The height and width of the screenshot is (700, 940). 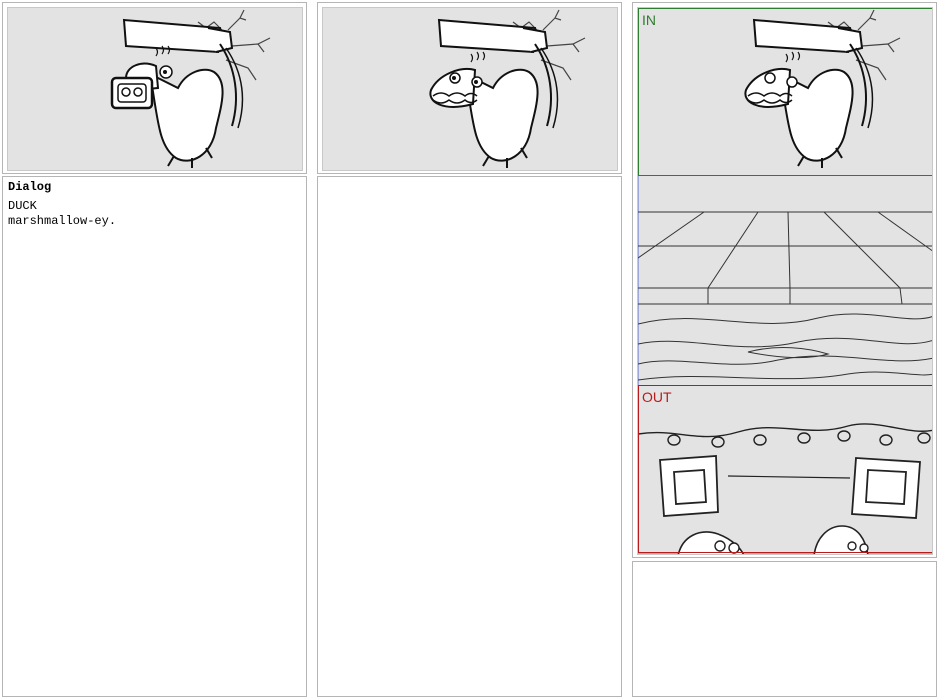 What do you see at coordinates (22, 206) in the screenshot?
I see `notes-character-name: DUCK` at bounding box center [22, 206].